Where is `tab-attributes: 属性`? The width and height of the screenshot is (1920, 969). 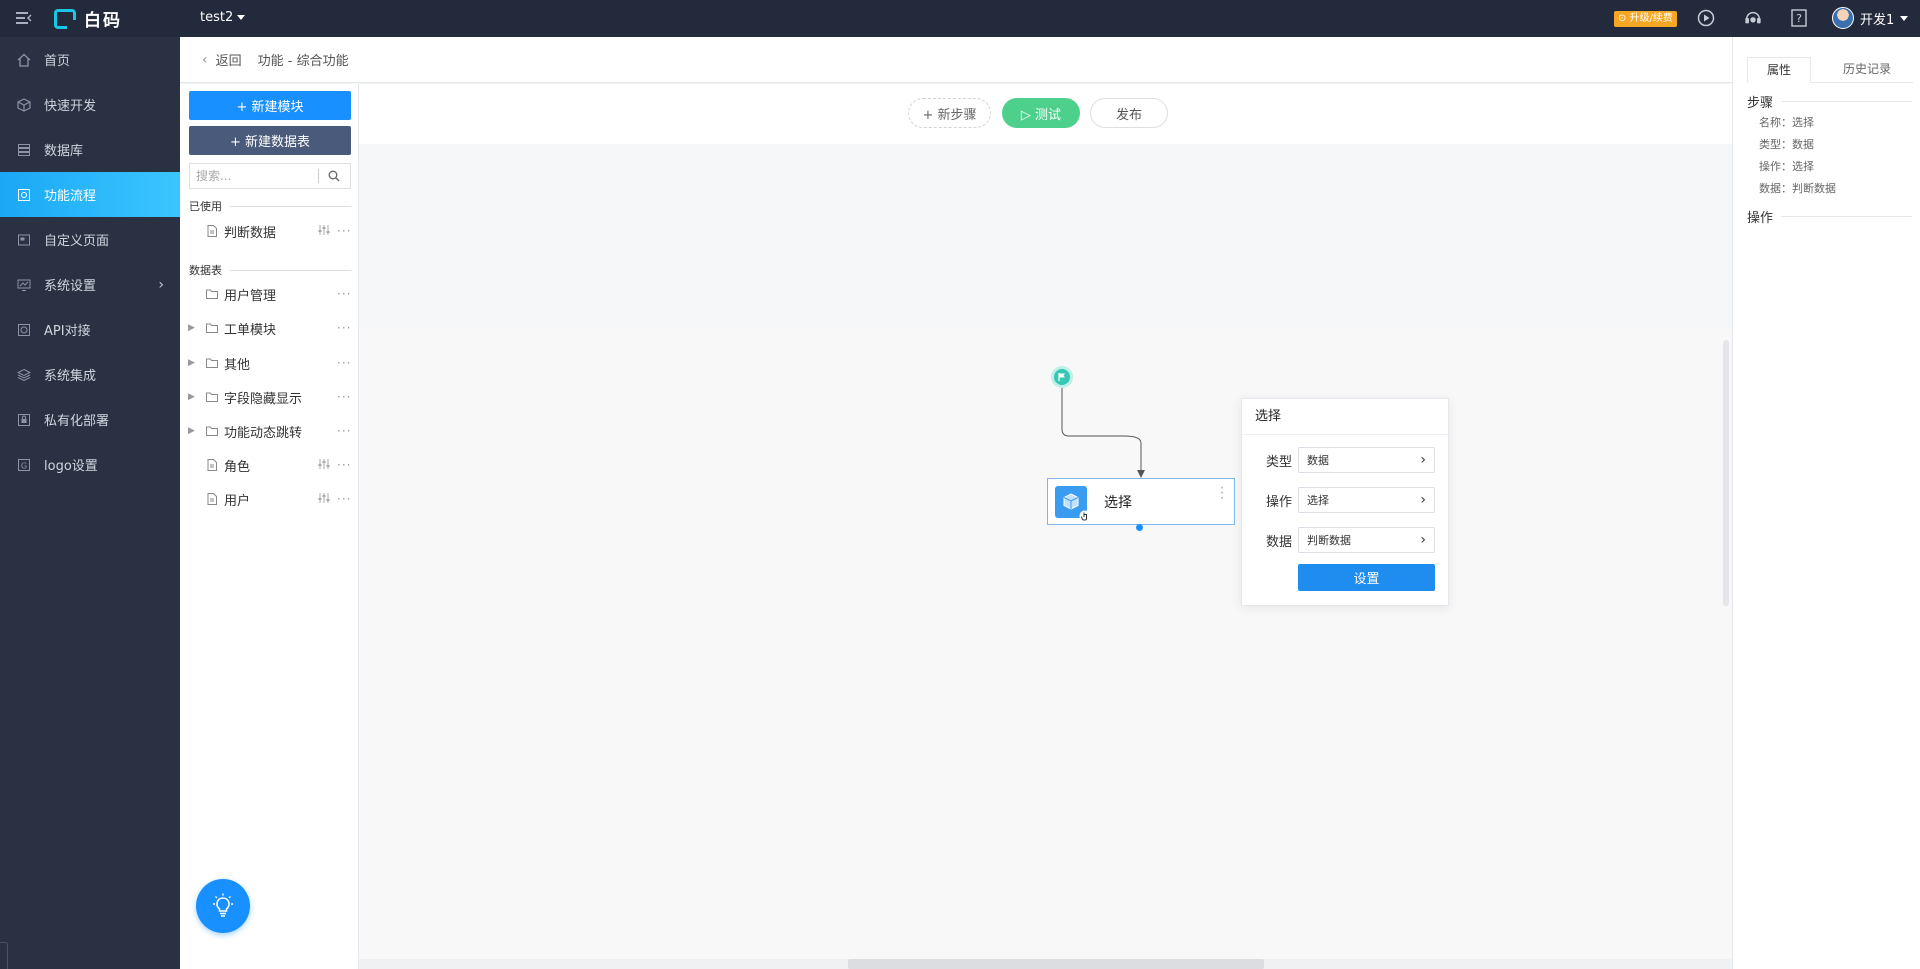
tab-attributes: 属性 is located at coordinates (1779, 70).